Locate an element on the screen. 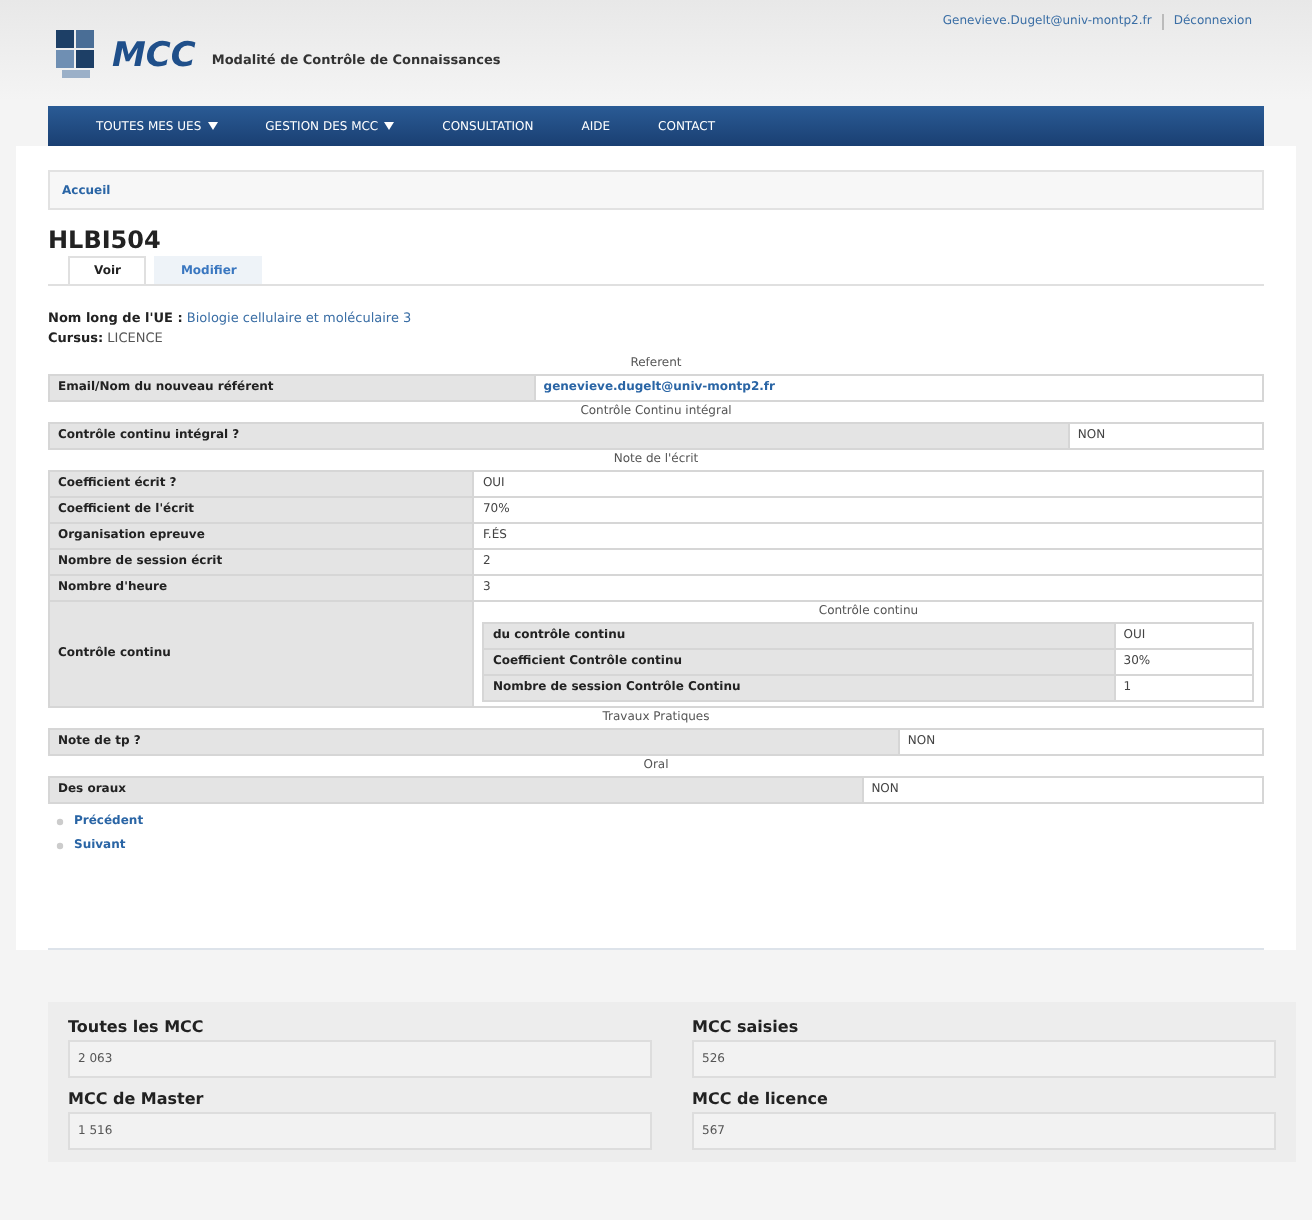  page-title: HLBI504 is located at coordinates (105, 240).